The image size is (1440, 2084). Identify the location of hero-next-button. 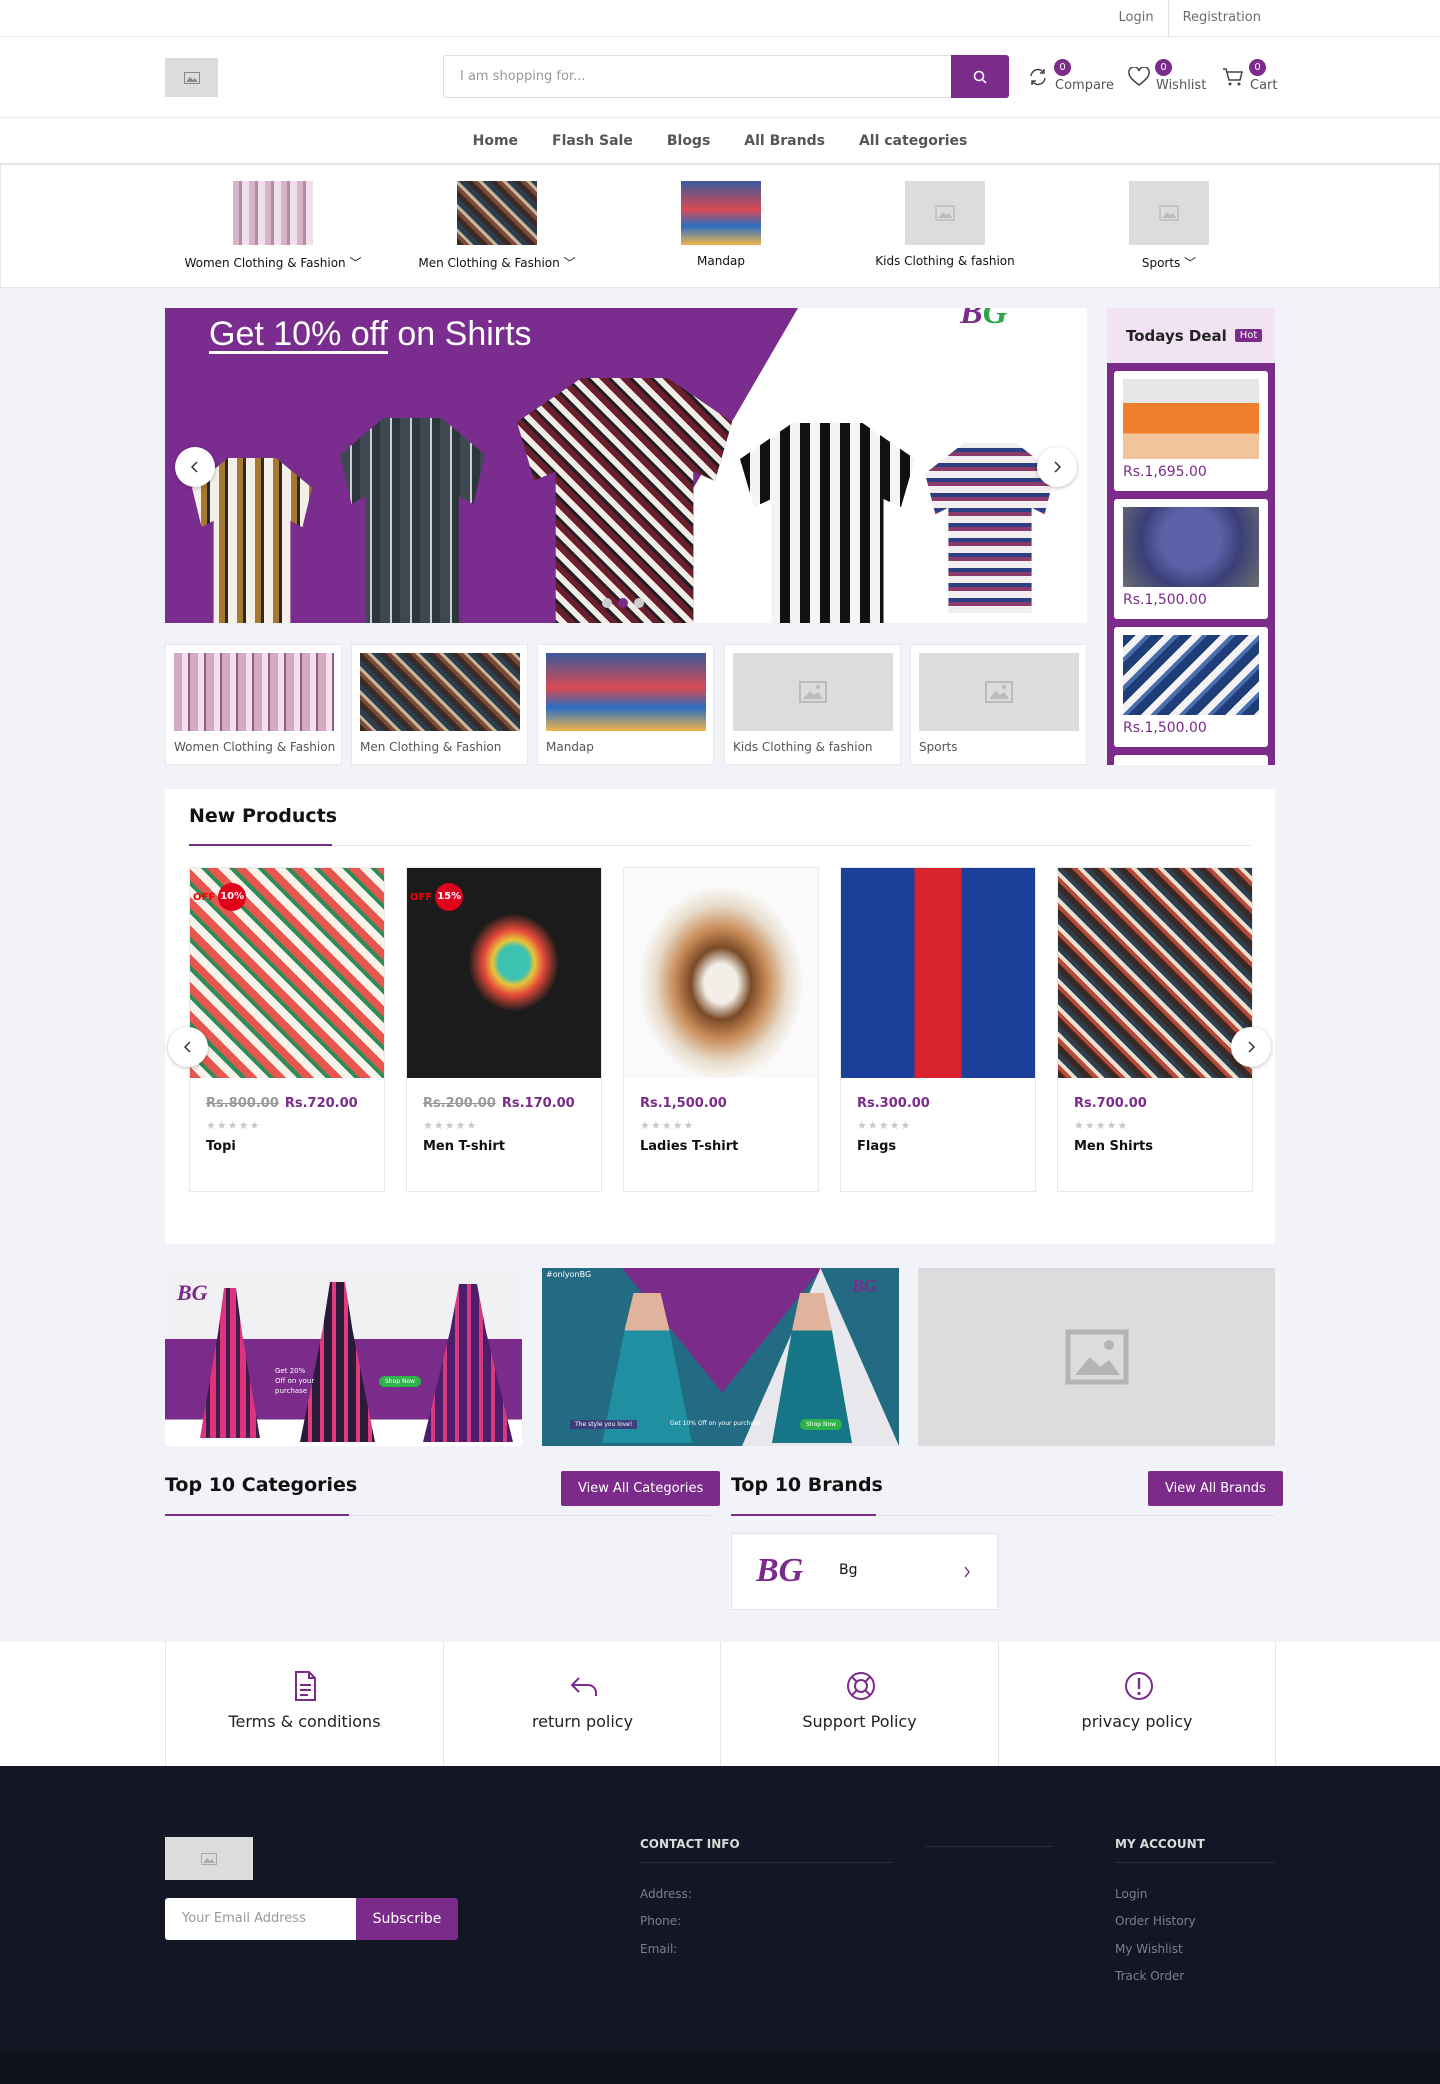
(1057, 467).